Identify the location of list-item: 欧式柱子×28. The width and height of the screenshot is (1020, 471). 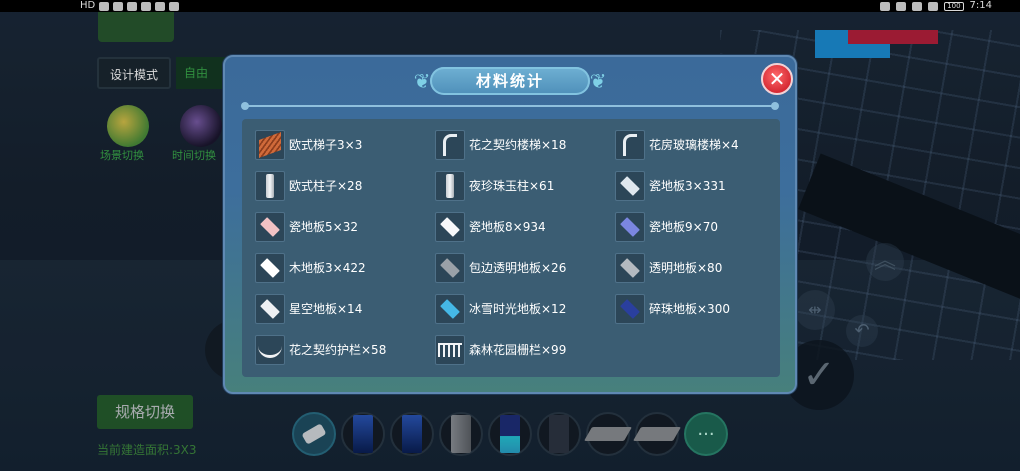
(342, 186).